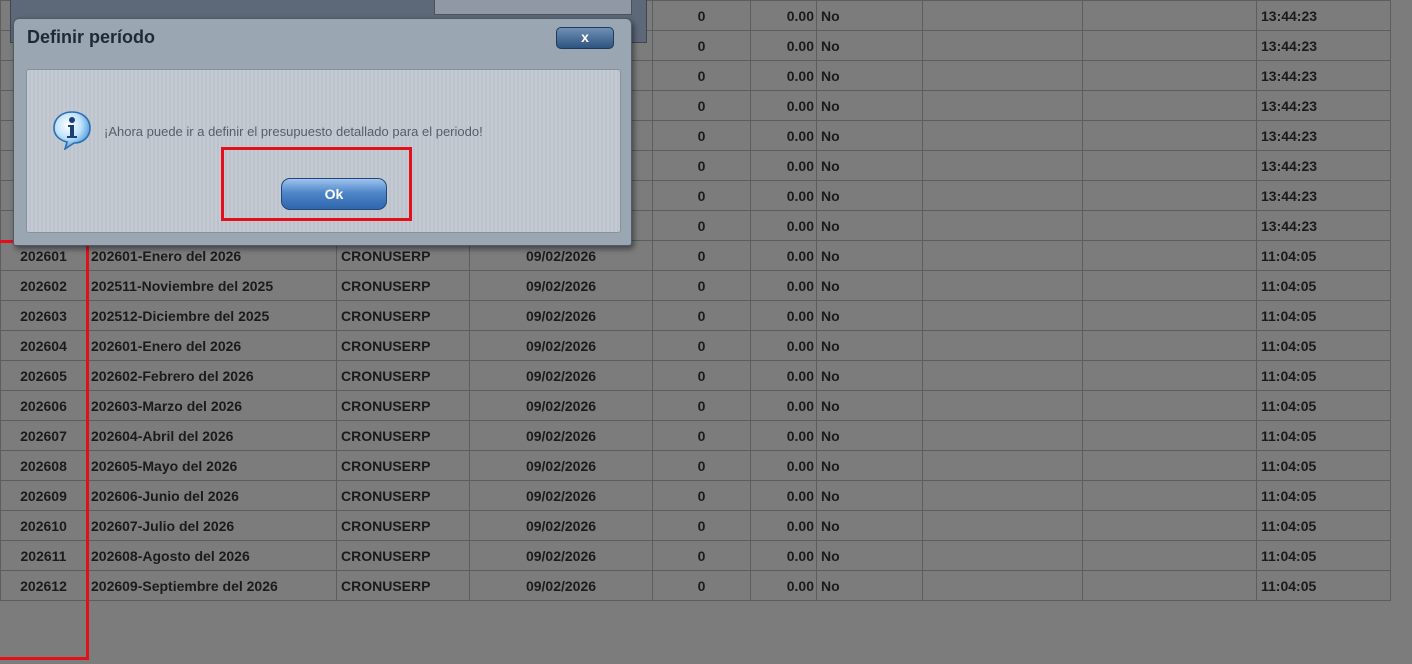 Image resolution: width=1412 pixels, height=664 pixels. Describe the element at coordinates (211, 315) in the screenshot. I see `description-cell: 202512-Diciembre del 2025` at that location.